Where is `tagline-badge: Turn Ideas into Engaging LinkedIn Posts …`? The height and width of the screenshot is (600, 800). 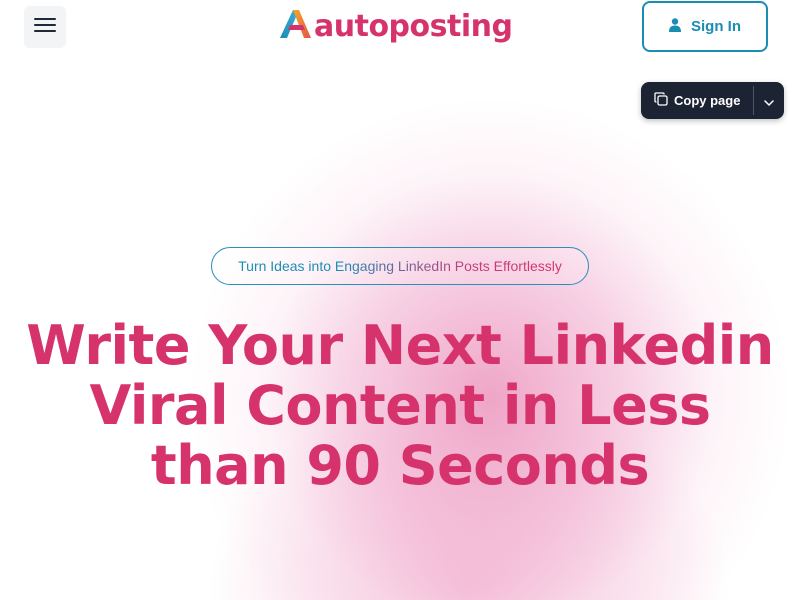
tagline-badge: Turn Ideas into Engaging LinkedIn Posts … is located at coordinates (400, 266).